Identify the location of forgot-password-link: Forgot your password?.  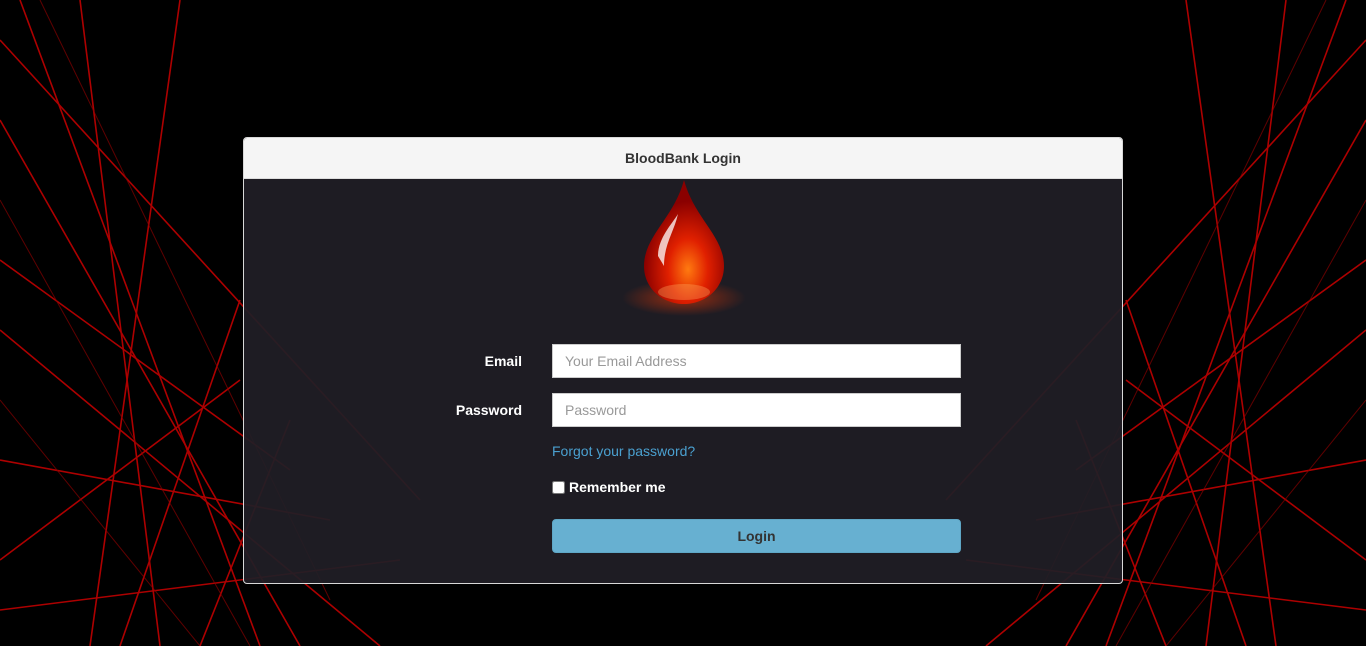
(623, 451).